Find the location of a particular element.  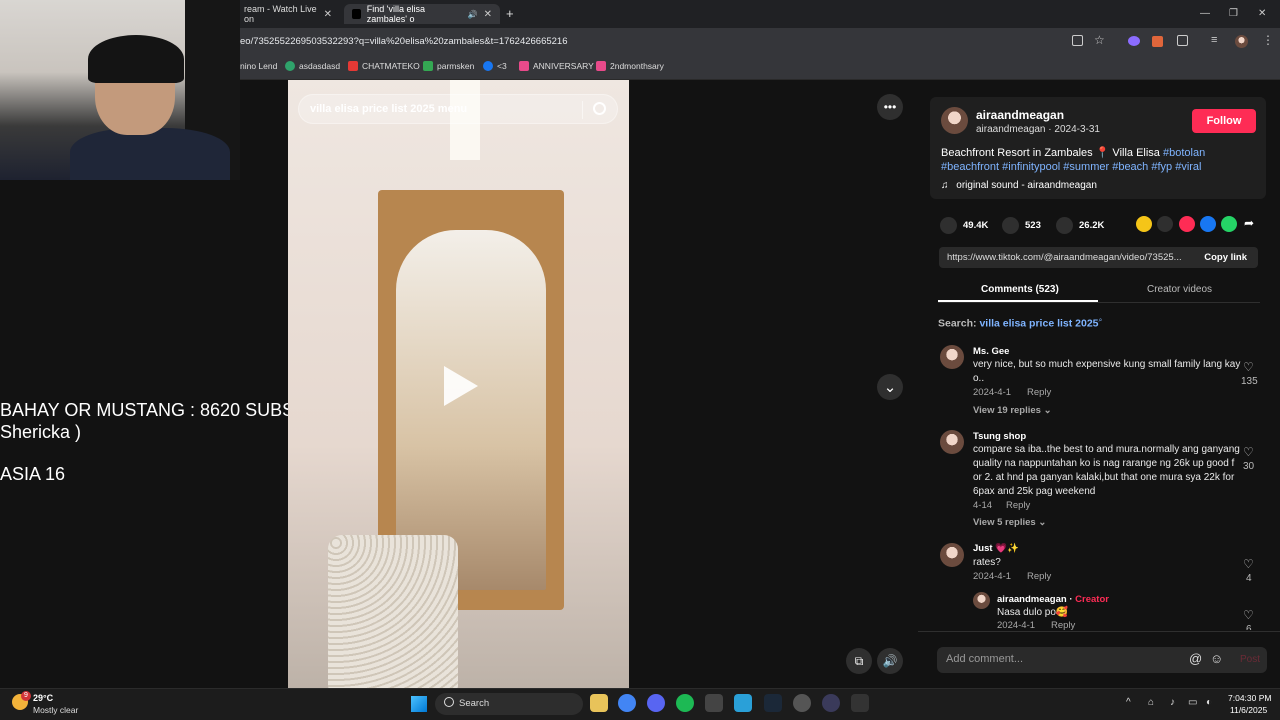

mention-icon: @ is located at coordinates (1195, 658).